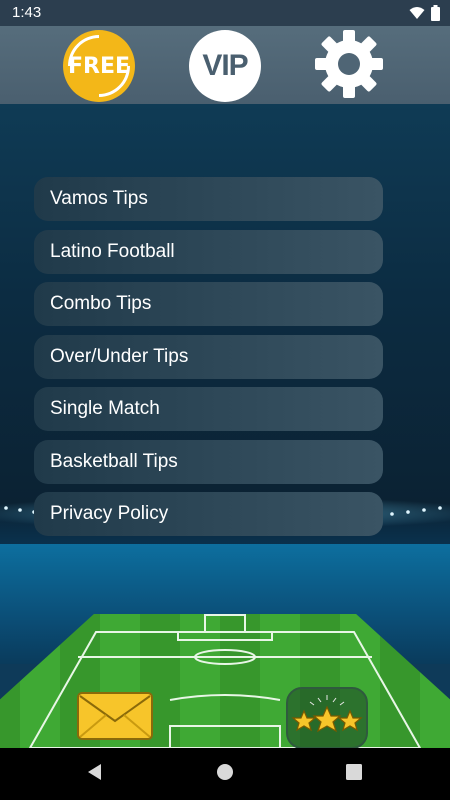  I want to click on back-triangle-icon, so click(95, 774).